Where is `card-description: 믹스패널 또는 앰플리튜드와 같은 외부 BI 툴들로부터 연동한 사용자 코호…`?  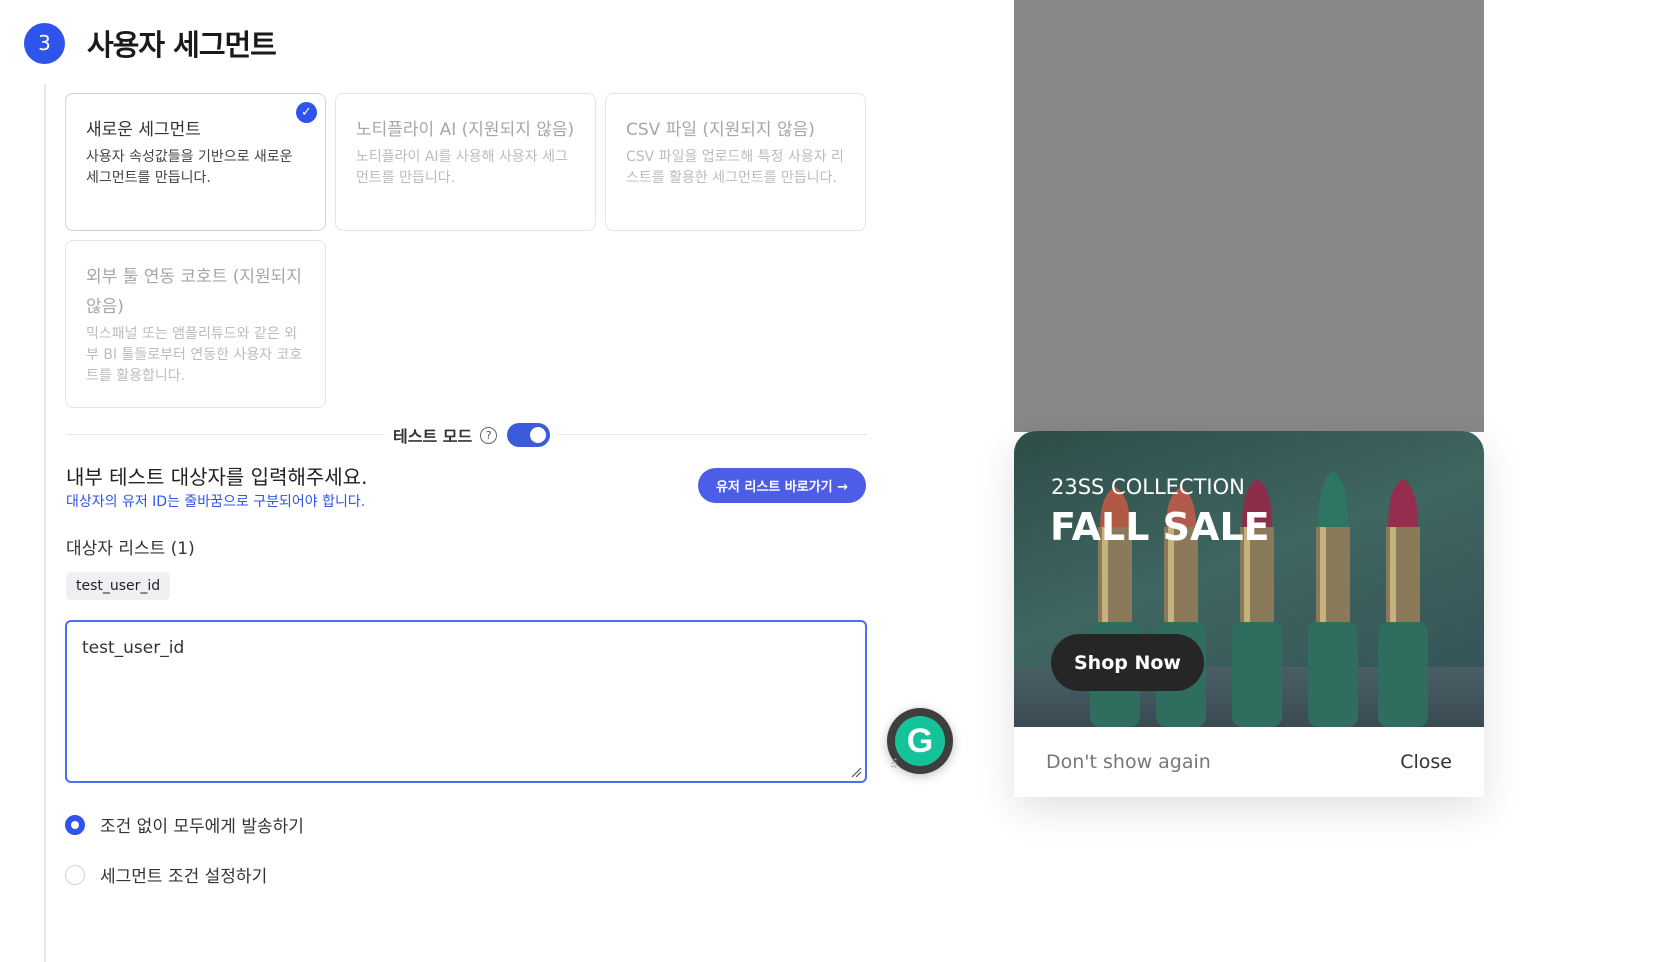
card-description: 믹스패널 또는 앰플리튜드와 같은 외부 BI 툴들로부터 연동한 사용자 코호… is located at coordinates (194, 355).